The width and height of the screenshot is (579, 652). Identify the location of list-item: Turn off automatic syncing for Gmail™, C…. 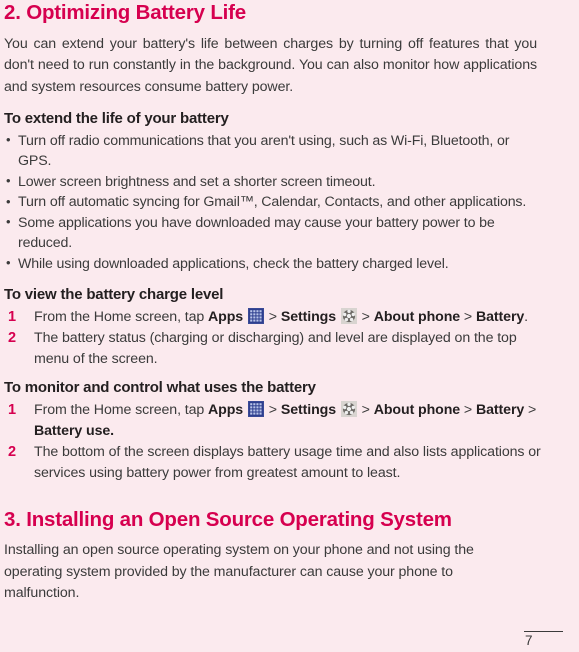
(286, 202).